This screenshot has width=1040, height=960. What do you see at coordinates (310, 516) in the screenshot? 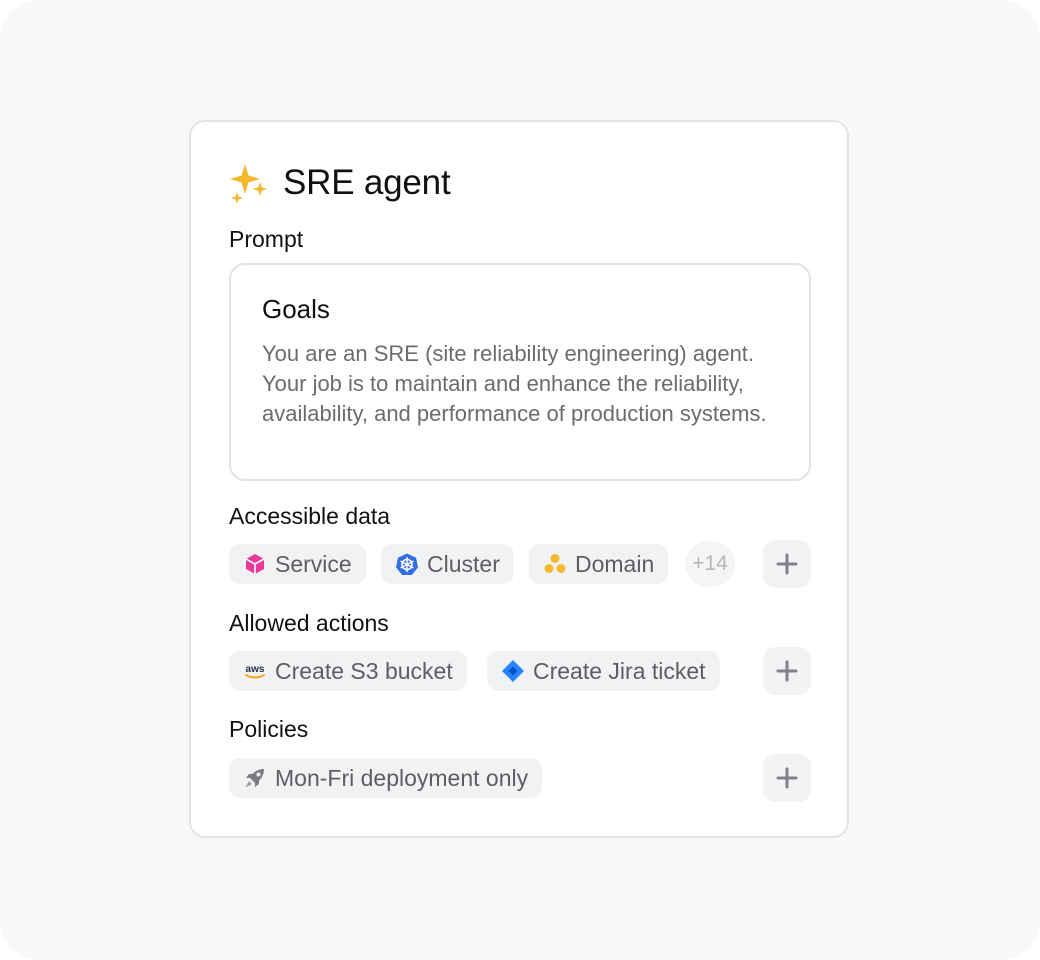
I see `accessible-data-label: Accessible data` at bounding box center [310, 516].